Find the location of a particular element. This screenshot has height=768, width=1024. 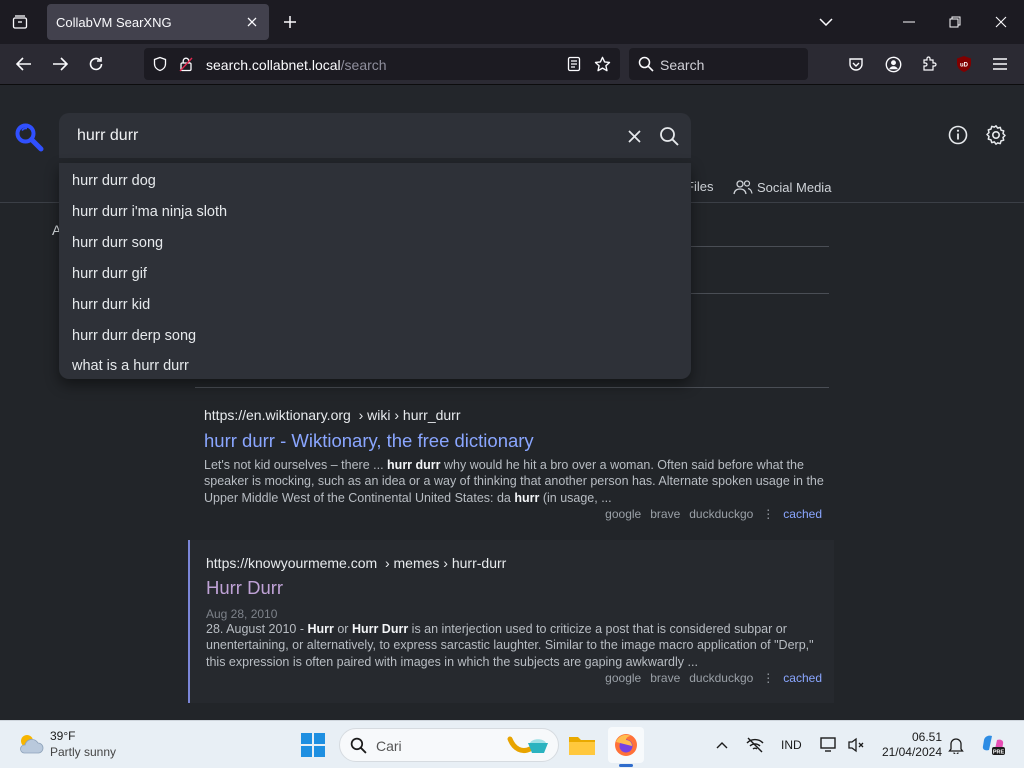

app-menu-button is located at coordinates (1000, 64).